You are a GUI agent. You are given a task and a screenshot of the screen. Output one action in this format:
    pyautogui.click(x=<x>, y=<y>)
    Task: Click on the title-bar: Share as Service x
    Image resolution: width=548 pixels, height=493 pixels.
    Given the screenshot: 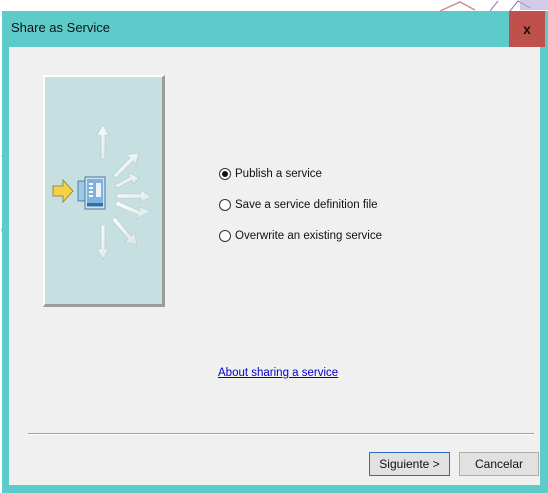 What is the action you would take?
    pyautogui.click(x=275, y=29)
    